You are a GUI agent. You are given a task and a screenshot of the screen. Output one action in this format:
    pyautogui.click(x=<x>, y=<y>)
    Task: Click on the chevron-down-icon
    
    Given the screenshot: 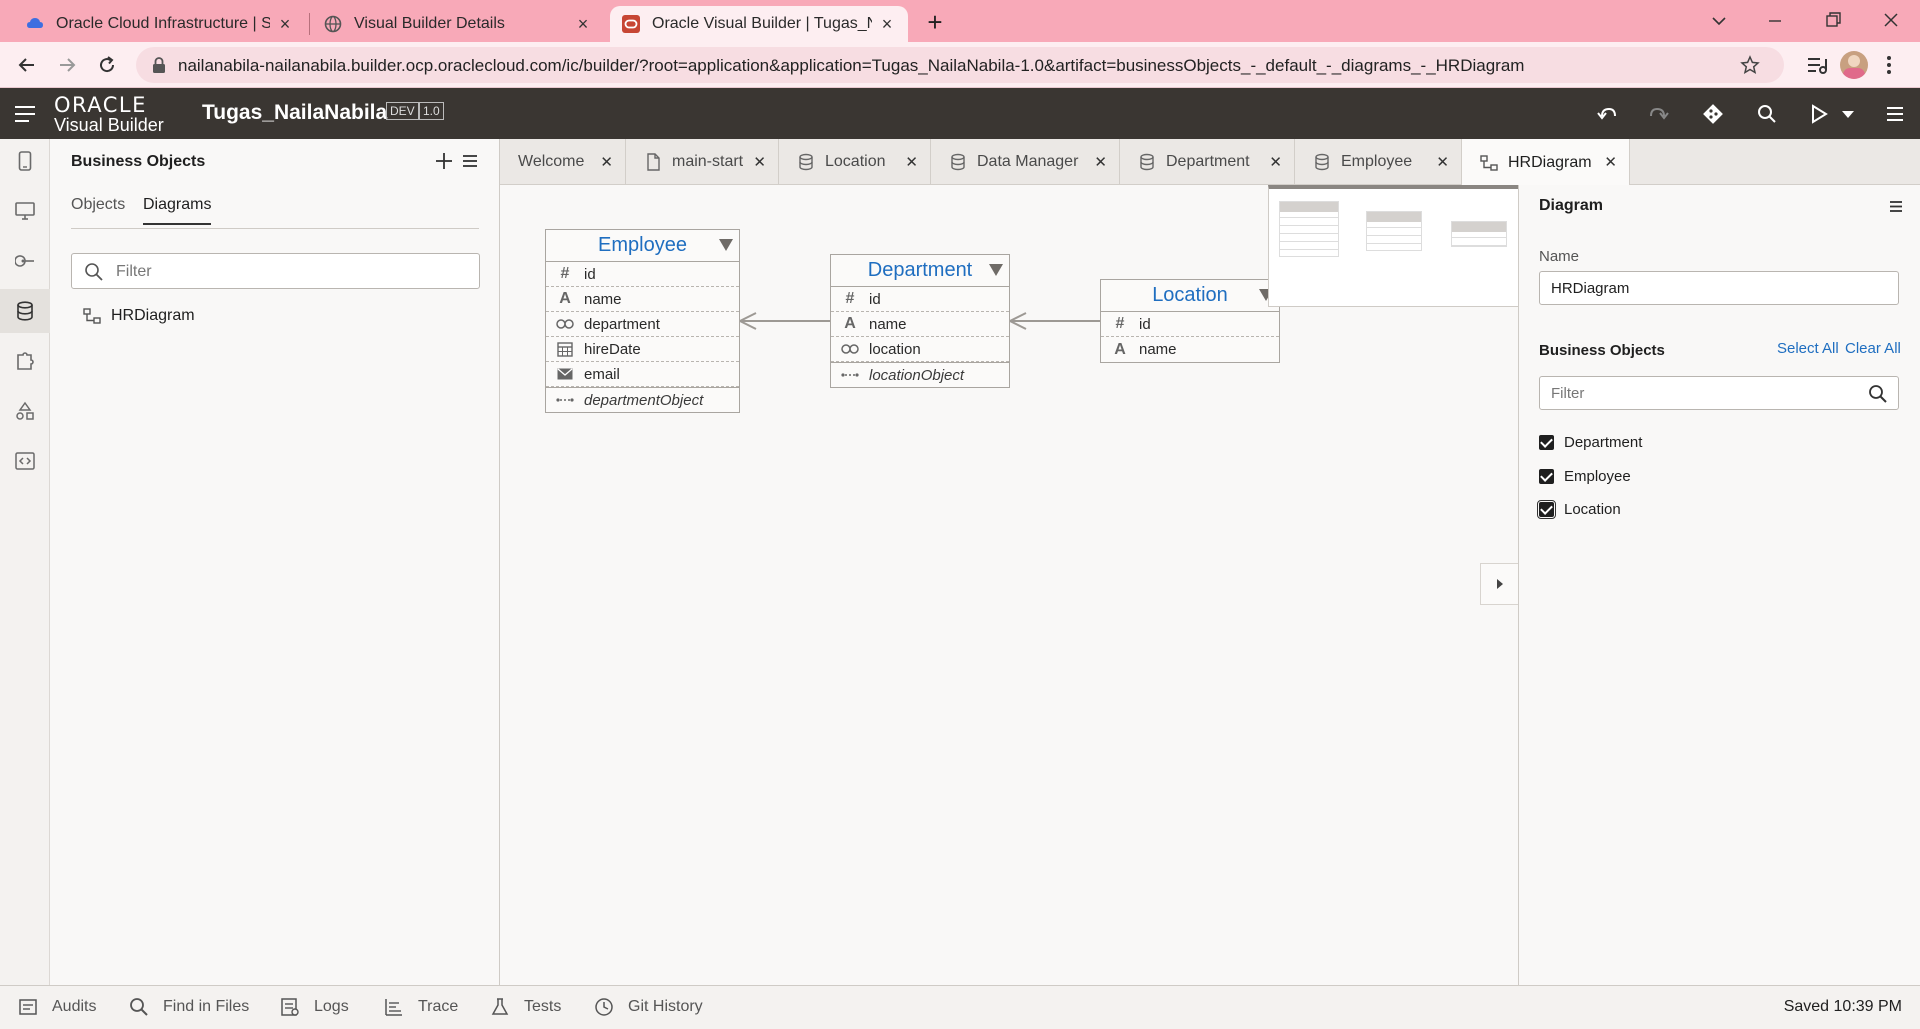 What is the action you would take?
    pyautogui.click(x=1719, y=21)
    